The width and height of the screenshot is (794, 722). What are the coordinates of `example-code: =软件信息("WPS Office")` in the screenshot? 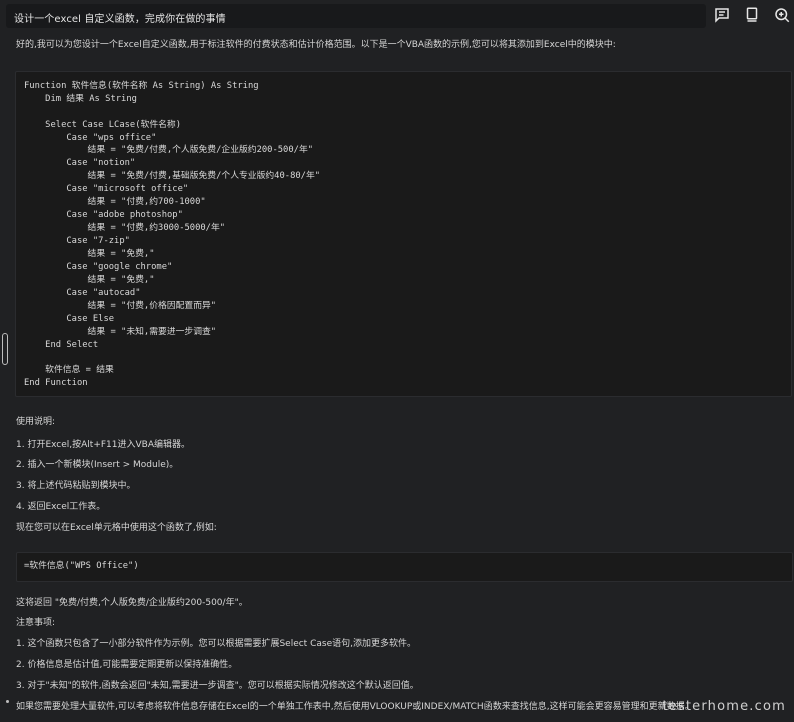 It's located at (81, 565).